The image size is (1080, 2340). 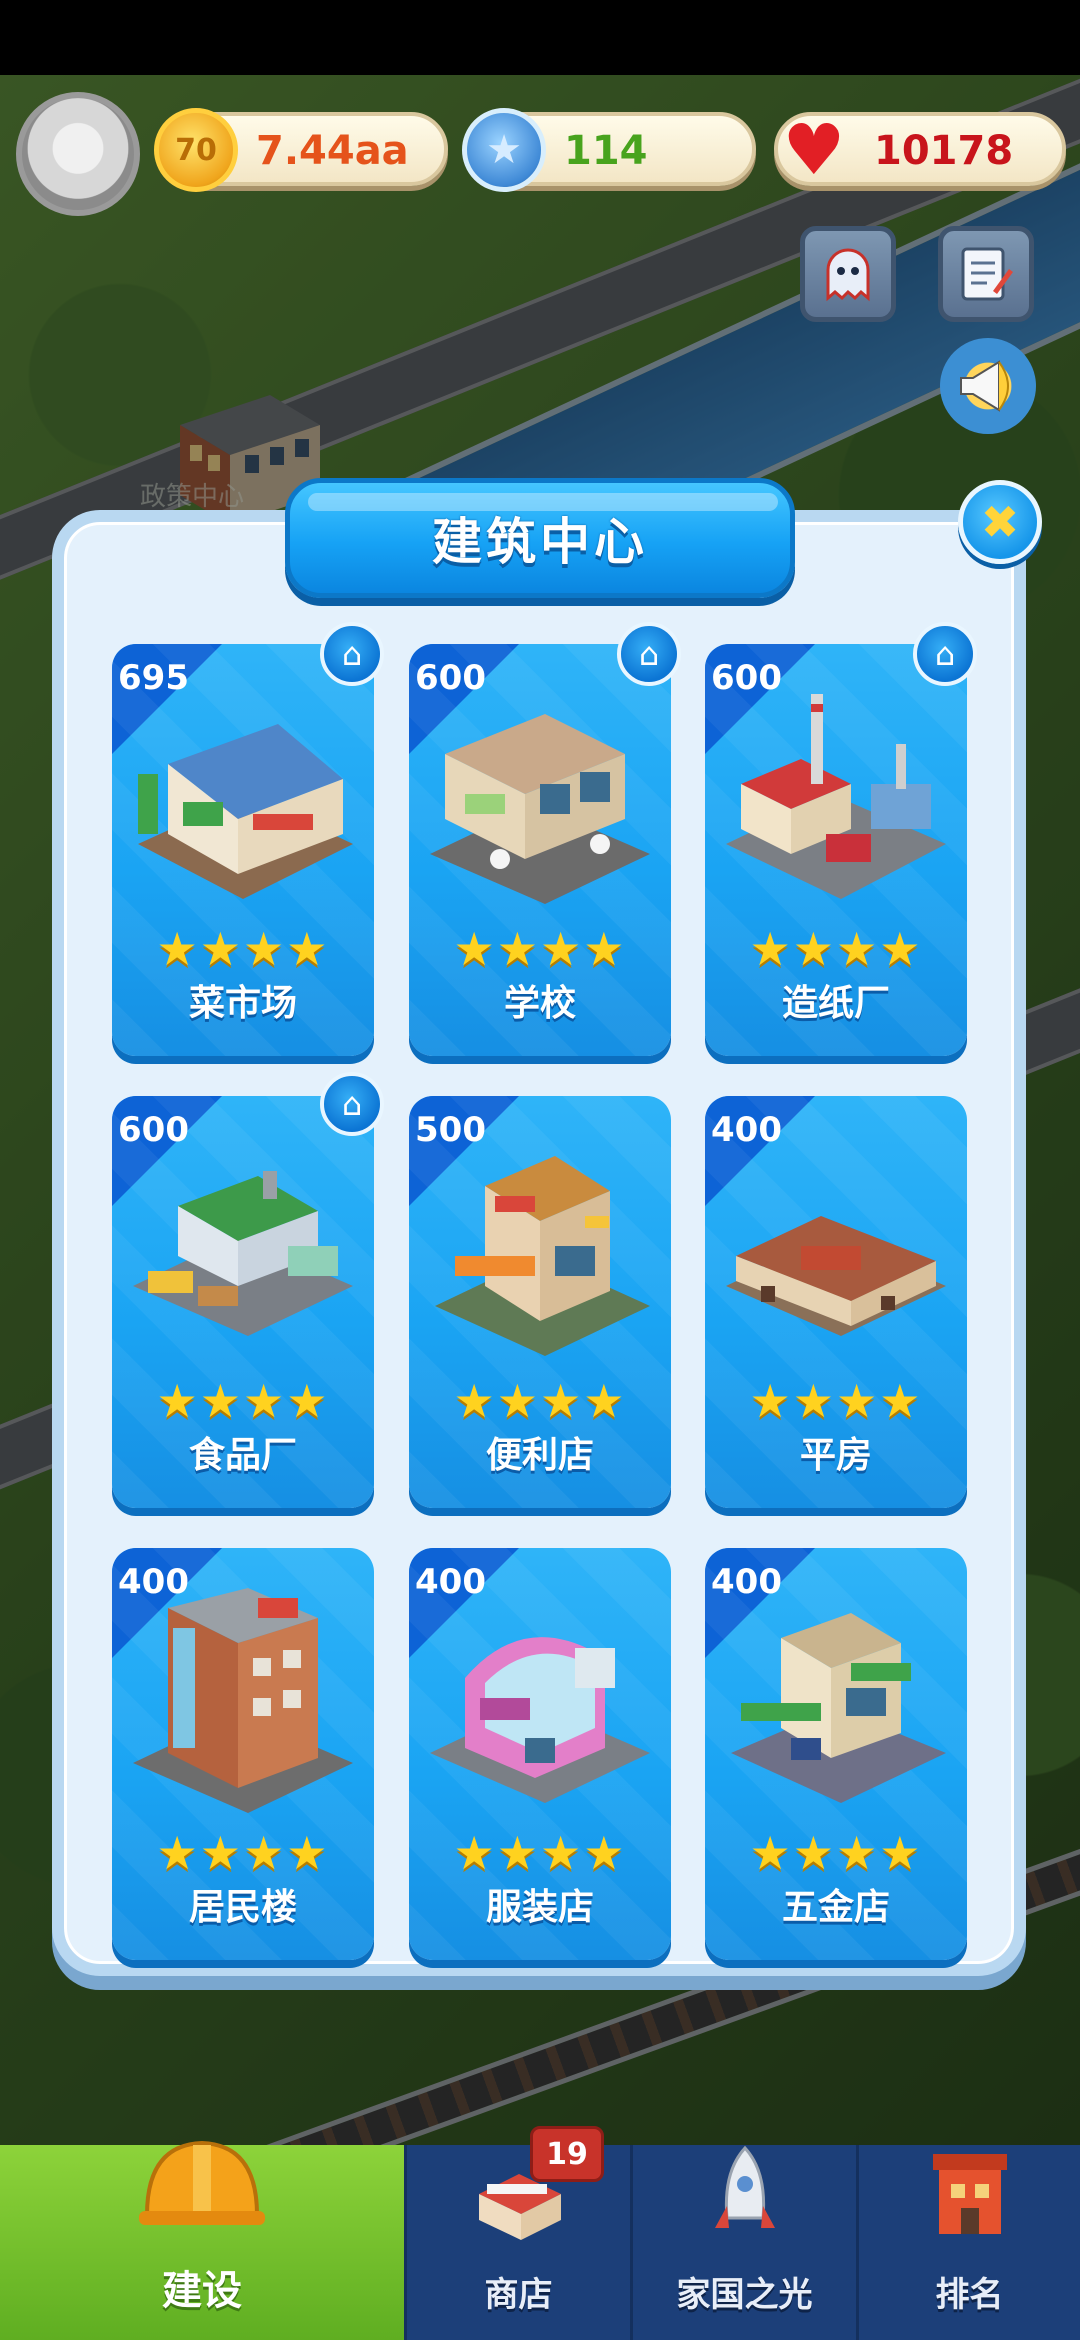 I want to click on building-card: 400 ★★★★ 服装店, so click(x=540, y=1754).